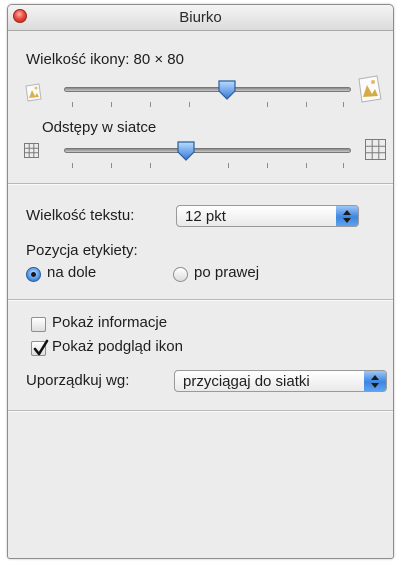 The height and width of the screenshot is (563, 399). I want to click on grid-spacing-label: Odstępy w siatce, so click(99, 127).